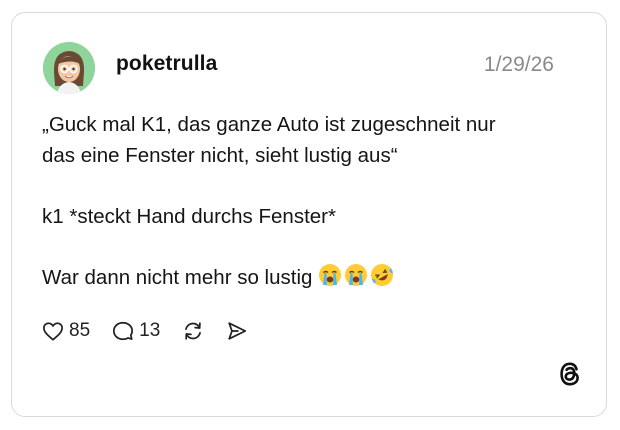  Describe the element at coordinates (382, 275) in the screenshot. I see `rolling-on-floor-laughing-icon` at that location.